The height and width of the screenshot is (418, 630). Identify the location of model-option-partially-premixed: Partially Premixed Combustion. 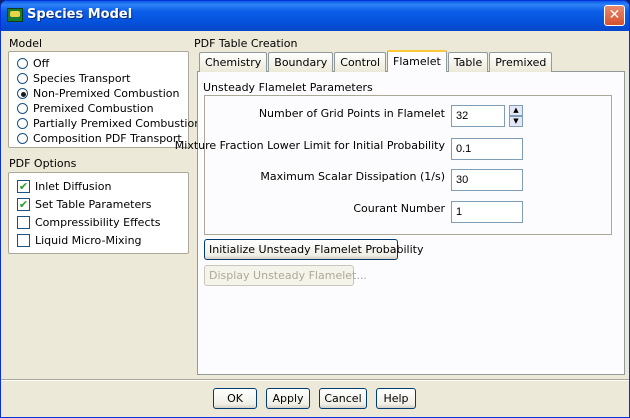
(109, 123).